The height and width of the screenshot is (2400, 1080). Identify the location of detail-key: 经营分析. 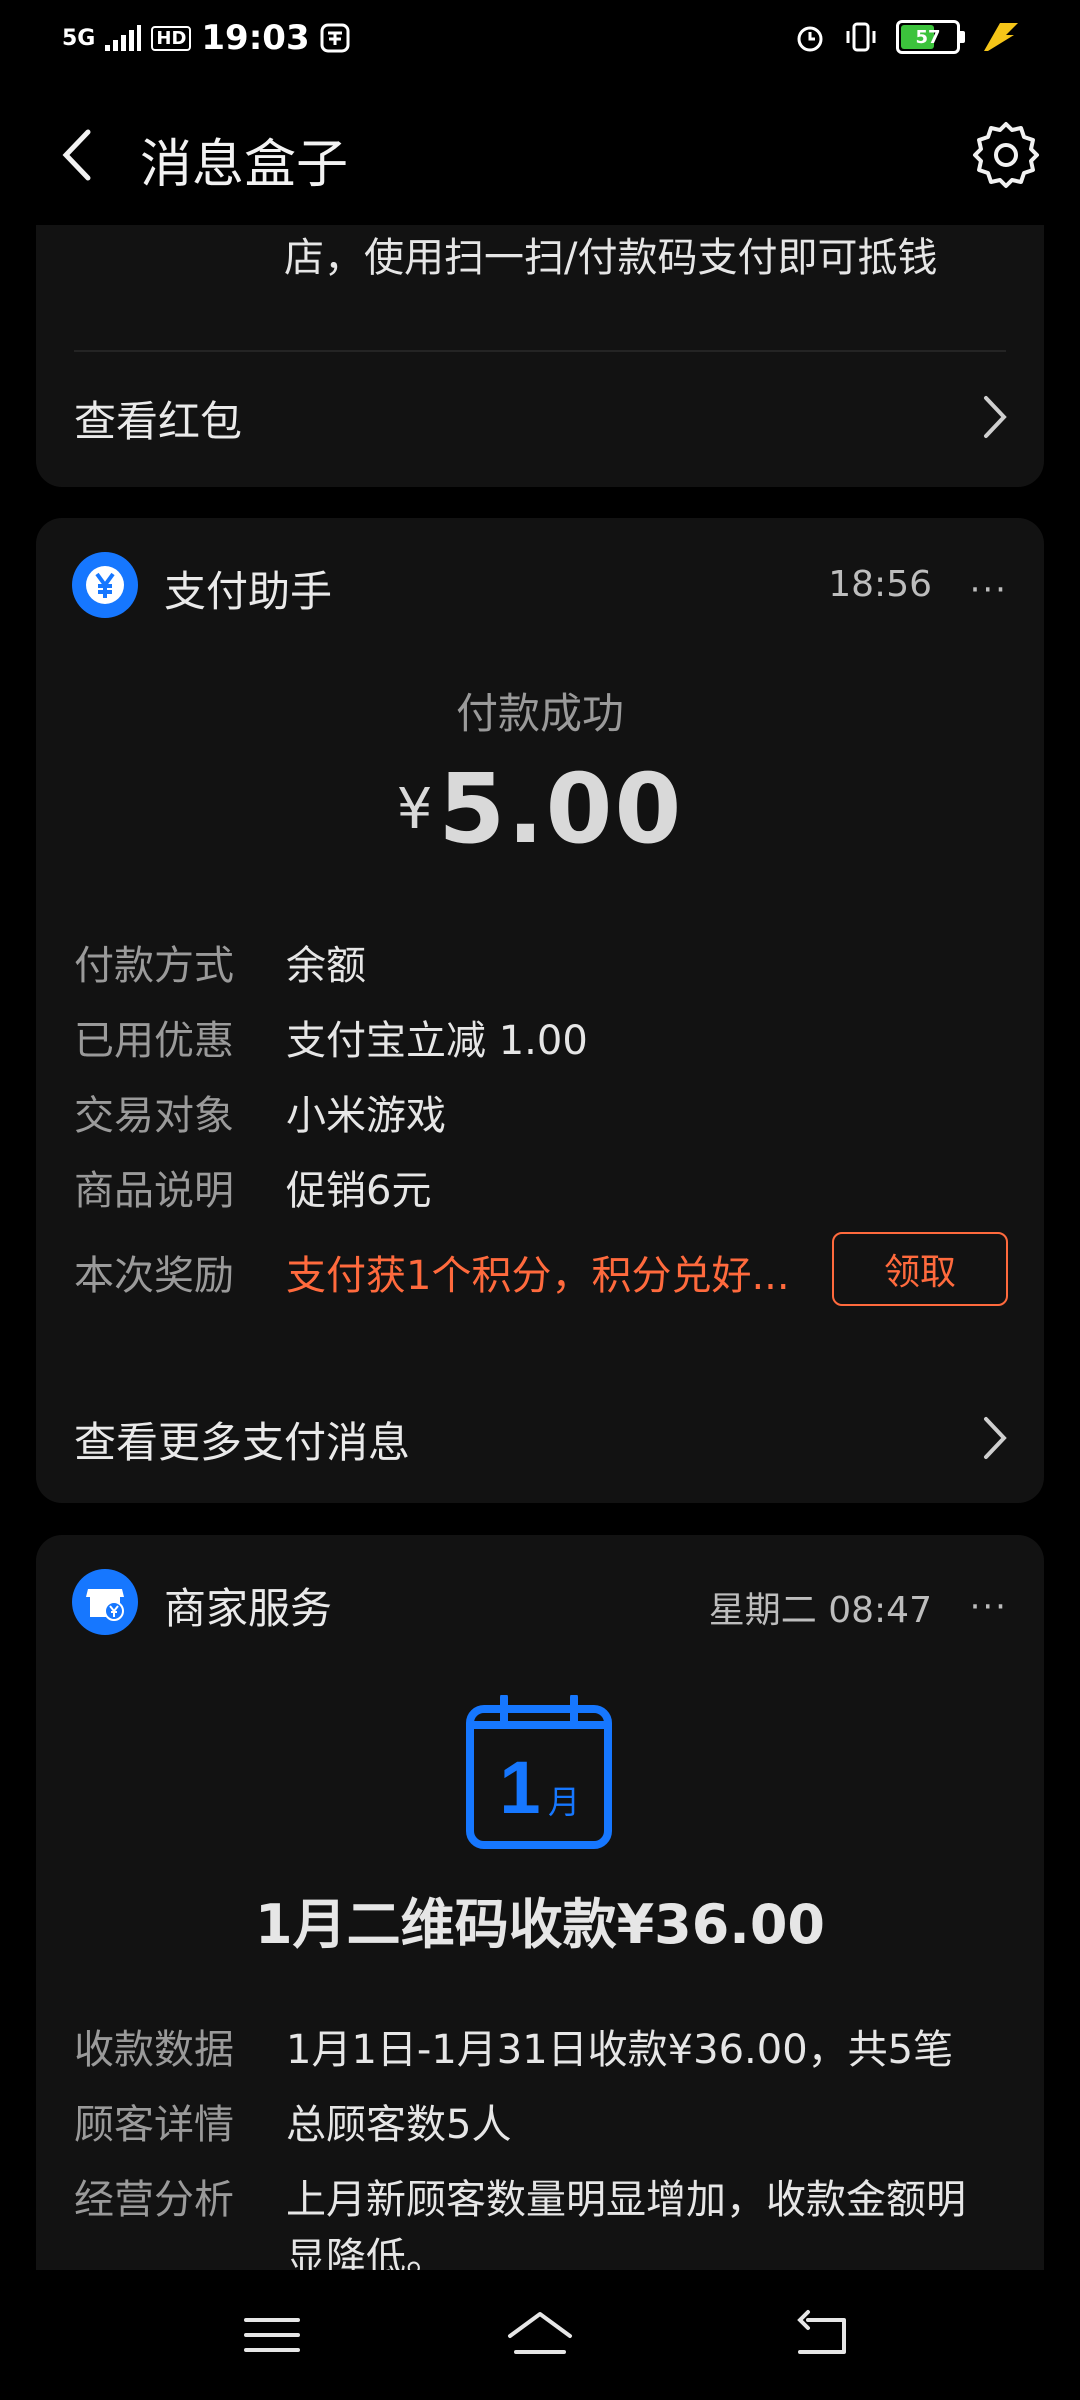
(154, 2200).